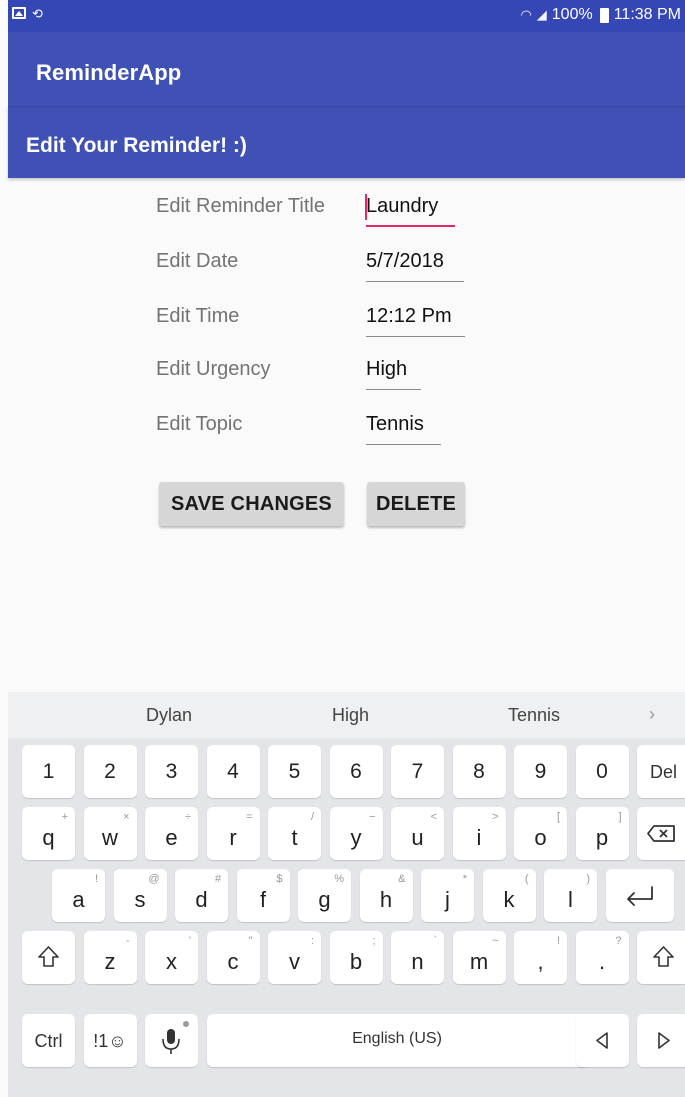 The height and width of the screenshot is (1097, 685). Describe the element at coordinates (356, 961) in the screenshot. I see `key-label: b` at that location.